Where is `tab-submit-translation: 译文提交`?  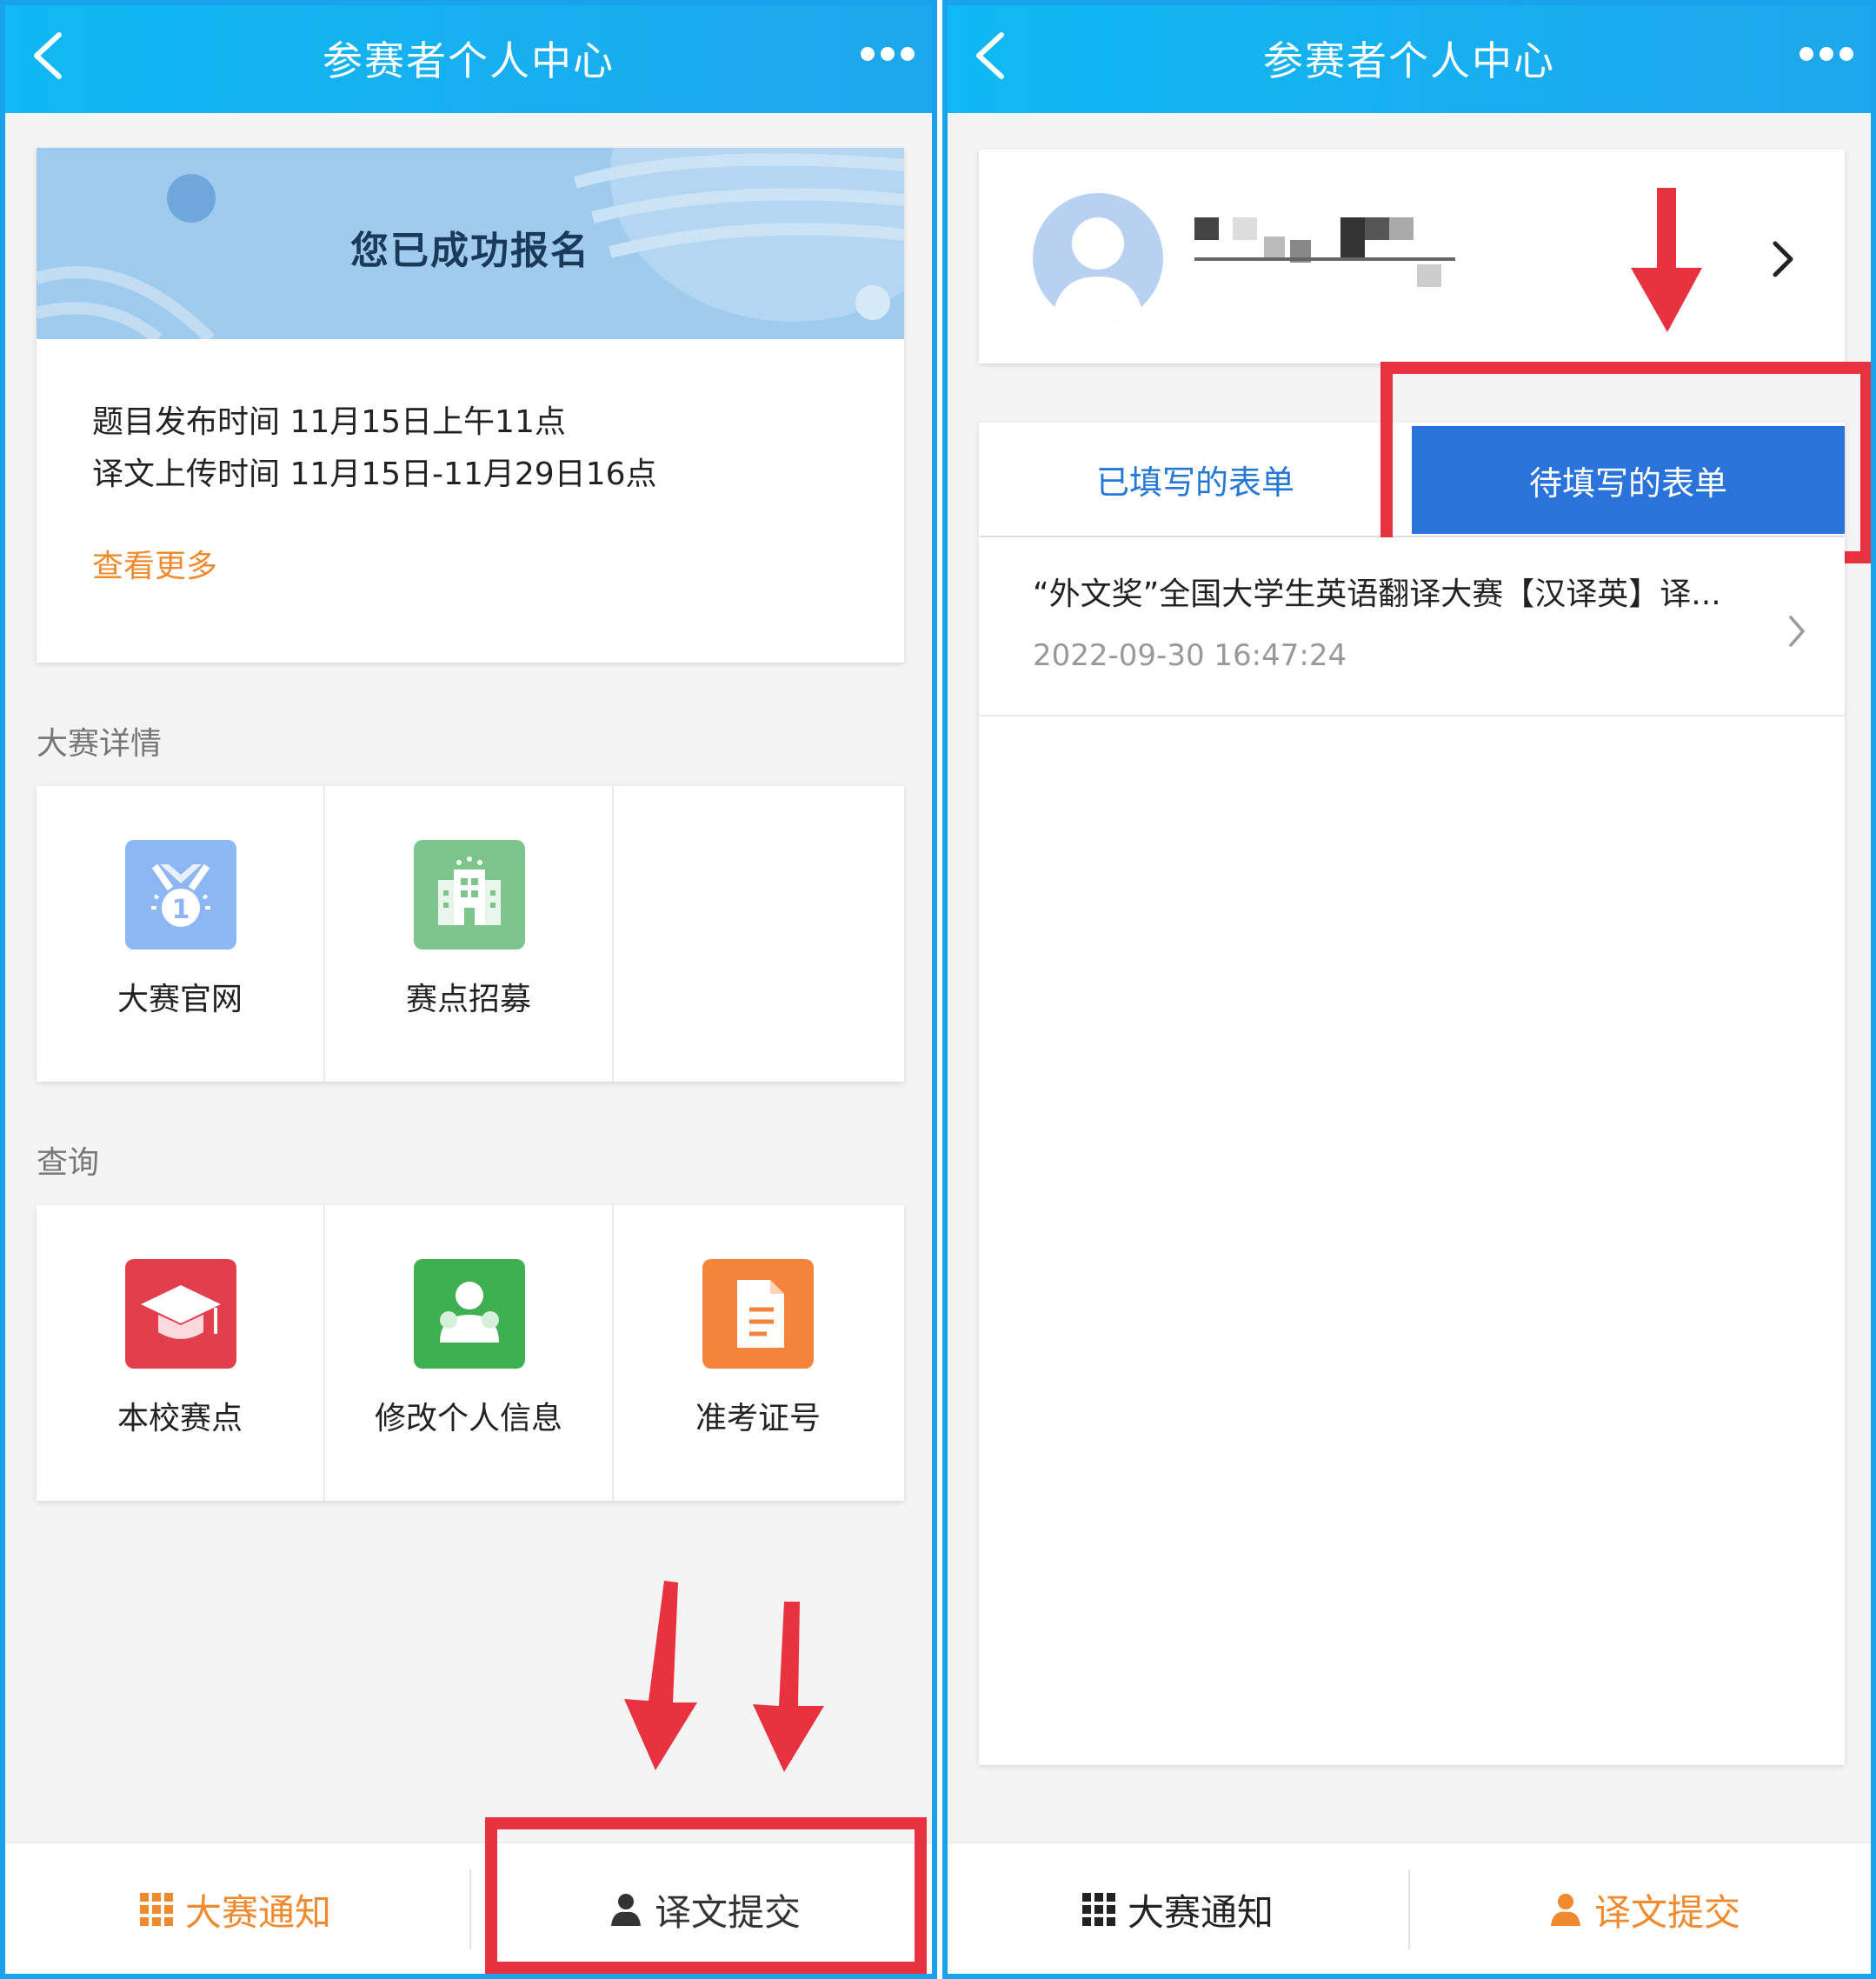 tab-submit-translation: 译文提交 is located at coordinates (1644, 1909).